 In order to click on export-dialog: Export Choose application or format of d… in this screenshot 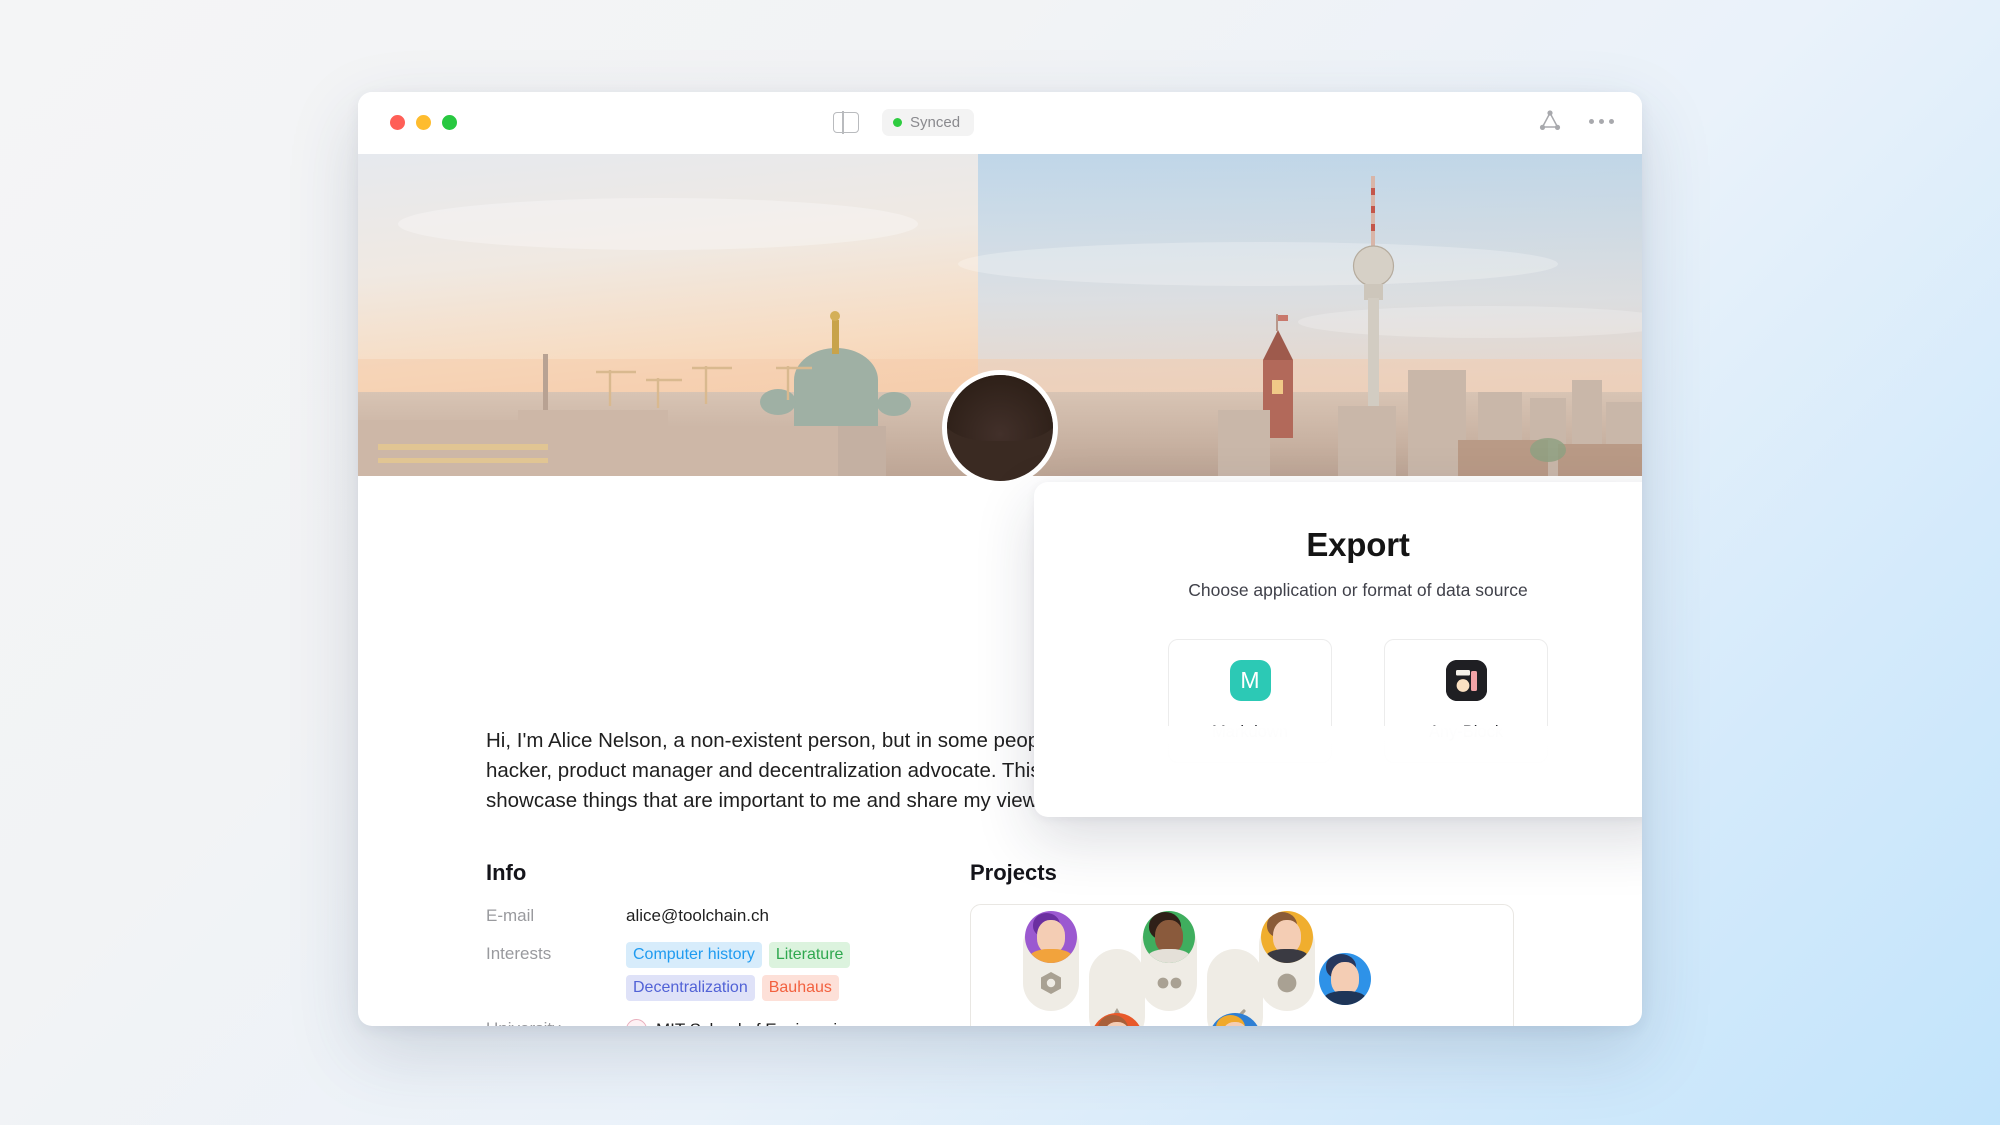, I will do `click(1338, 650)`.